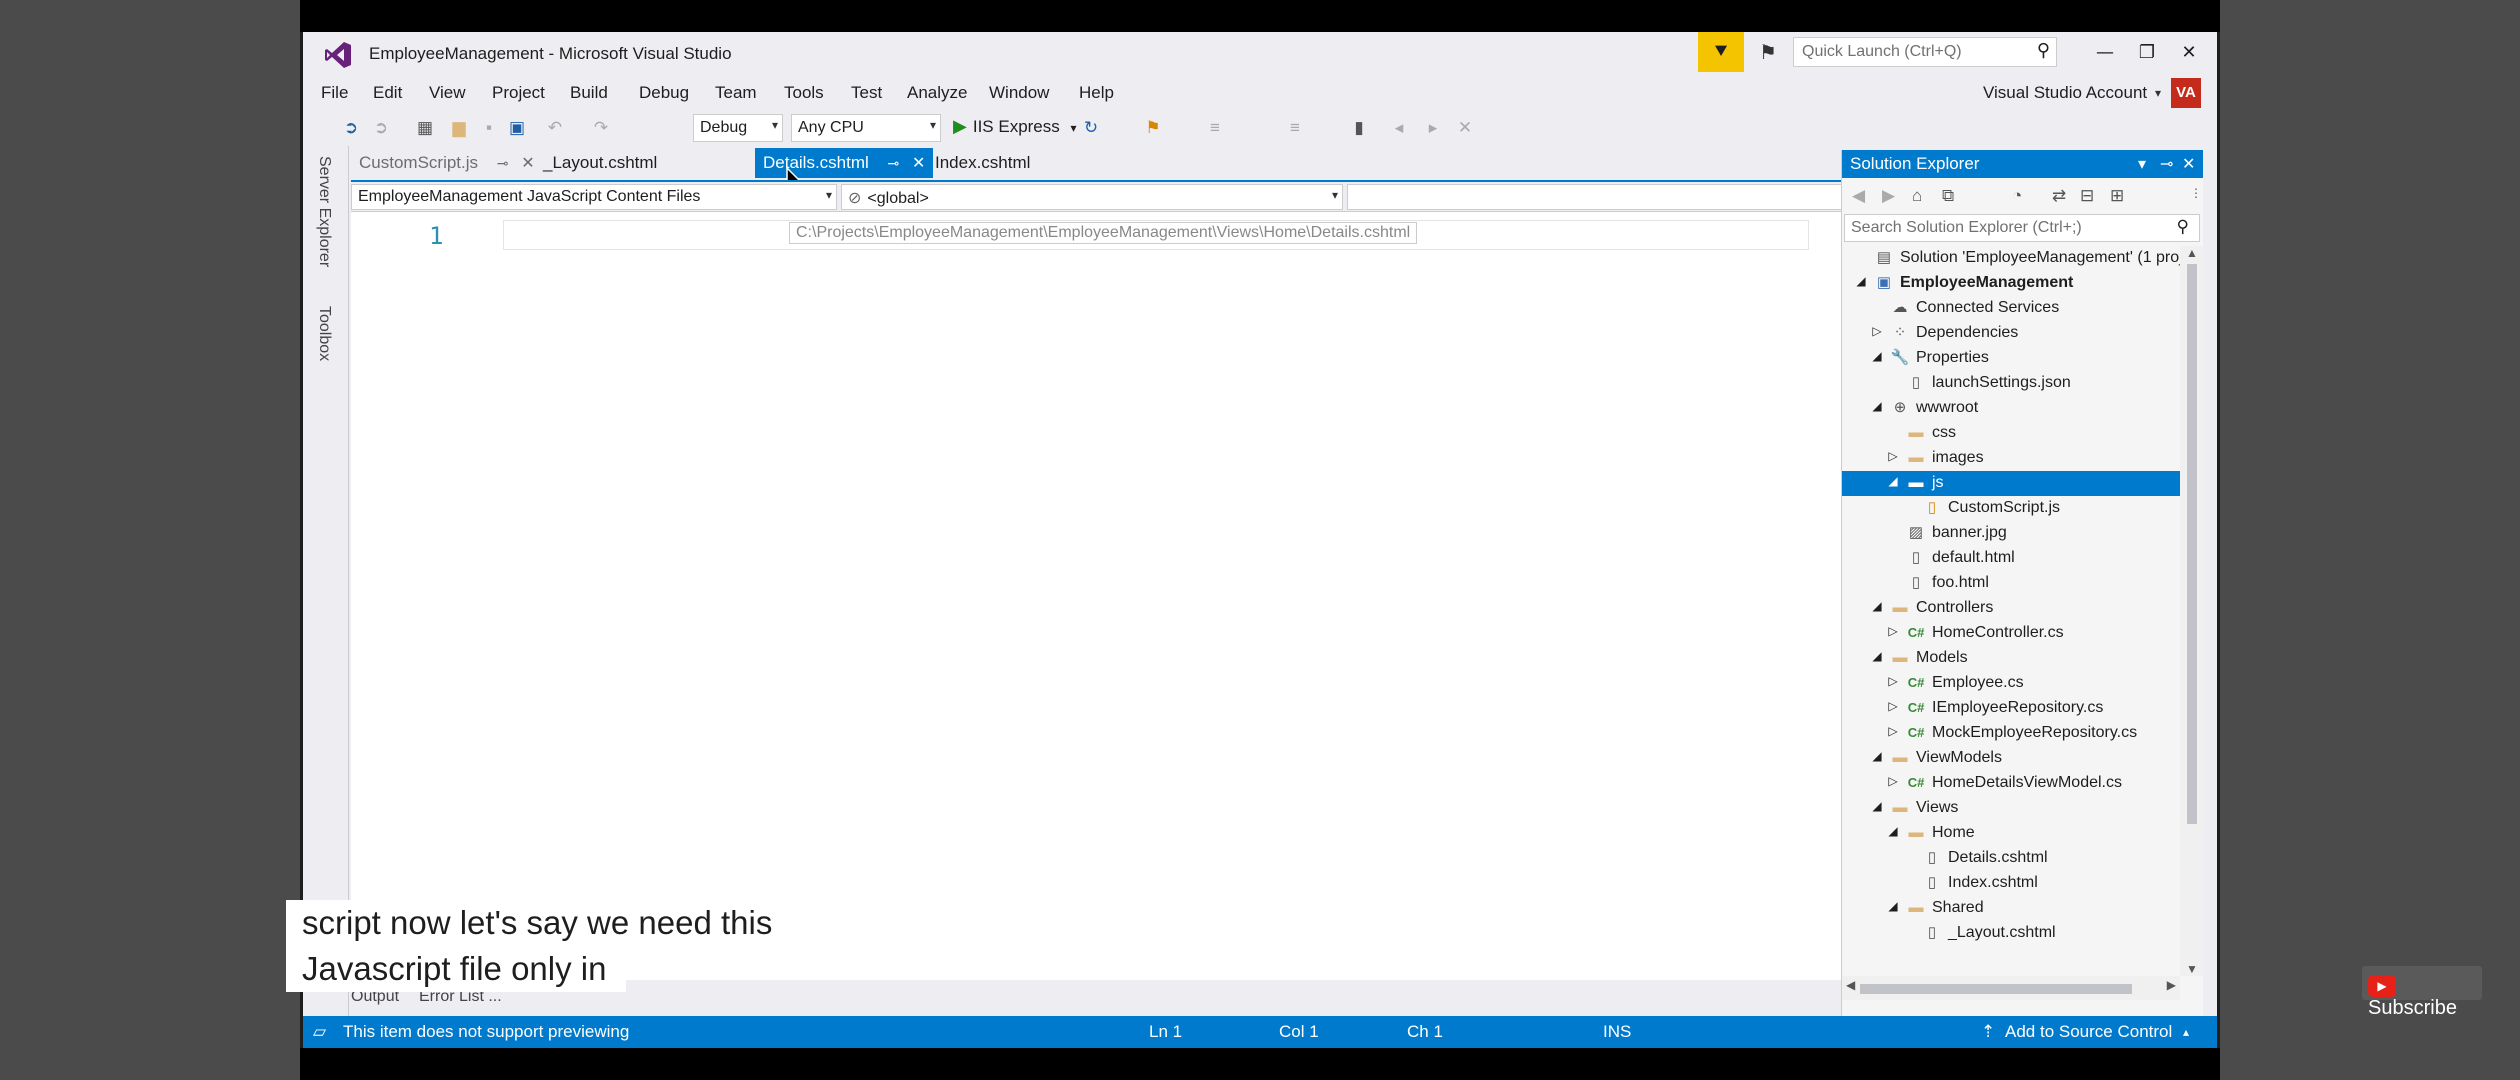 This screenshot has height=1080, width=2520. What do you see at coordinates (589, 93) in the screenshot?
I see `menu-build: Build` at bounding box center [589, 93].